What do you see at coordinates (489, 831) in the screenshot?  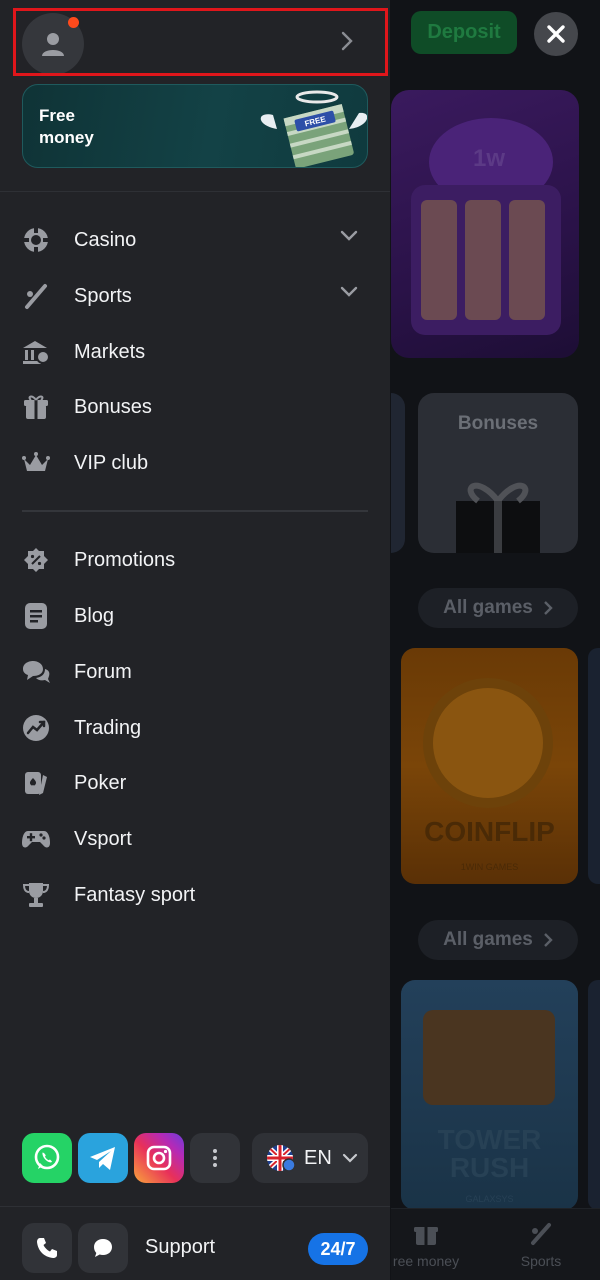 I see `coinflip-title: COINFLIP` at bounding box center [489, 831].